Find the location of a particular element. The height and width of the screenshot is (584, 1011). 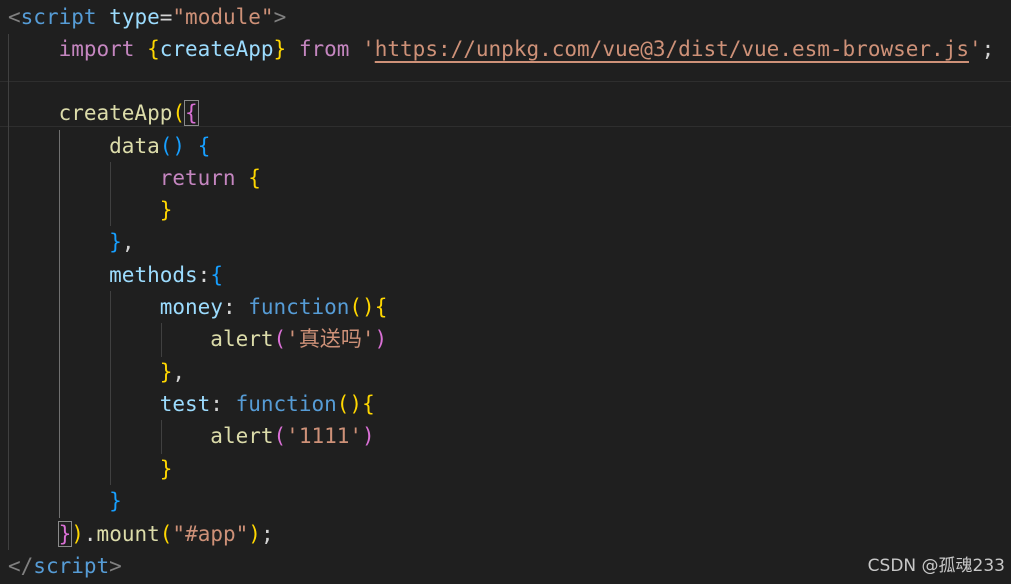

code-token: data is located at coordinates (134, 146).